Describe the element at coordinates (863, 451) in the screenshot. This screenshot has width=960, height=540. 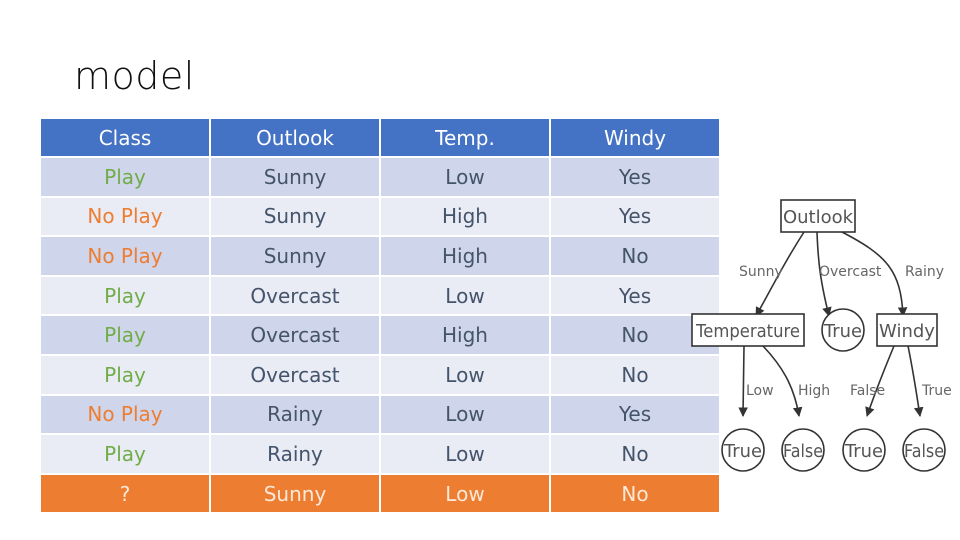
I see `leaf-3: True` at that location.